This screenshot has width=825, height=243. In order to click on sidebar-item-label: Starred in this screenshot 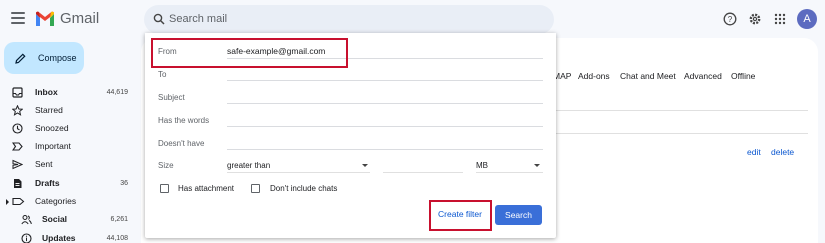, I will do `click(49, 110)`.